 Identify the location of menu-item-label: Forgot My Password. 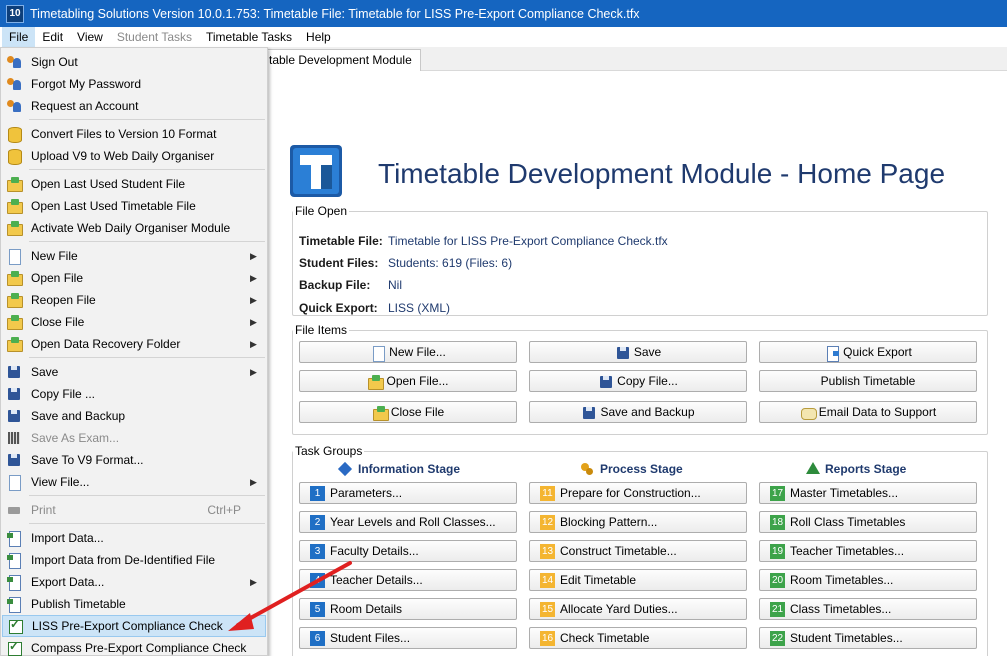
(86, 84).